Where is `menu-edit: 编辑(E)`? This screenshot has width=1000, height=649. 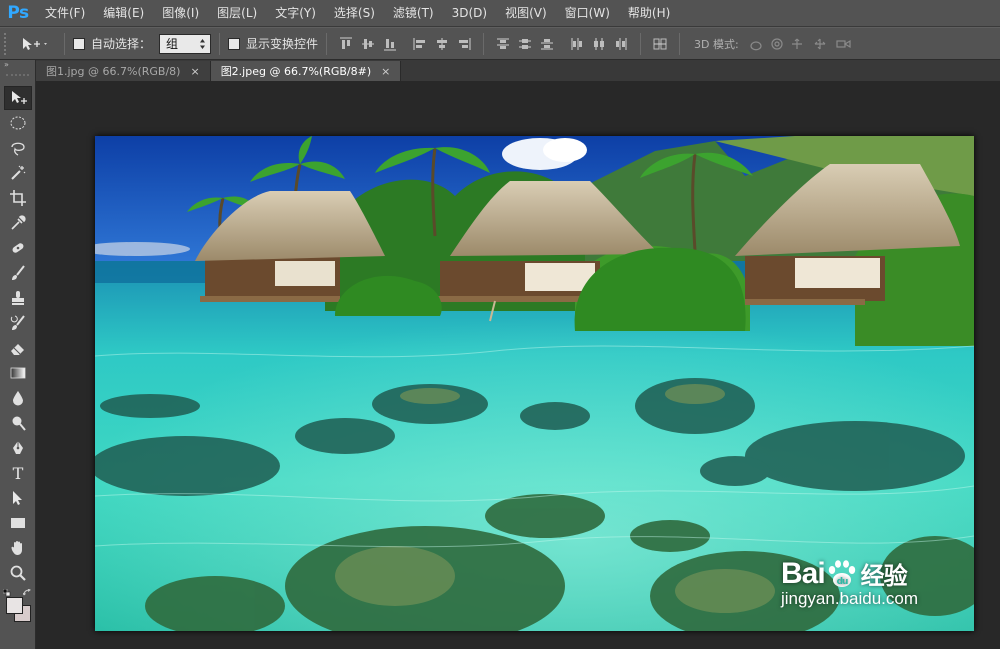 menu-edit: 编辑(E) is located at coordinates (123, 13).